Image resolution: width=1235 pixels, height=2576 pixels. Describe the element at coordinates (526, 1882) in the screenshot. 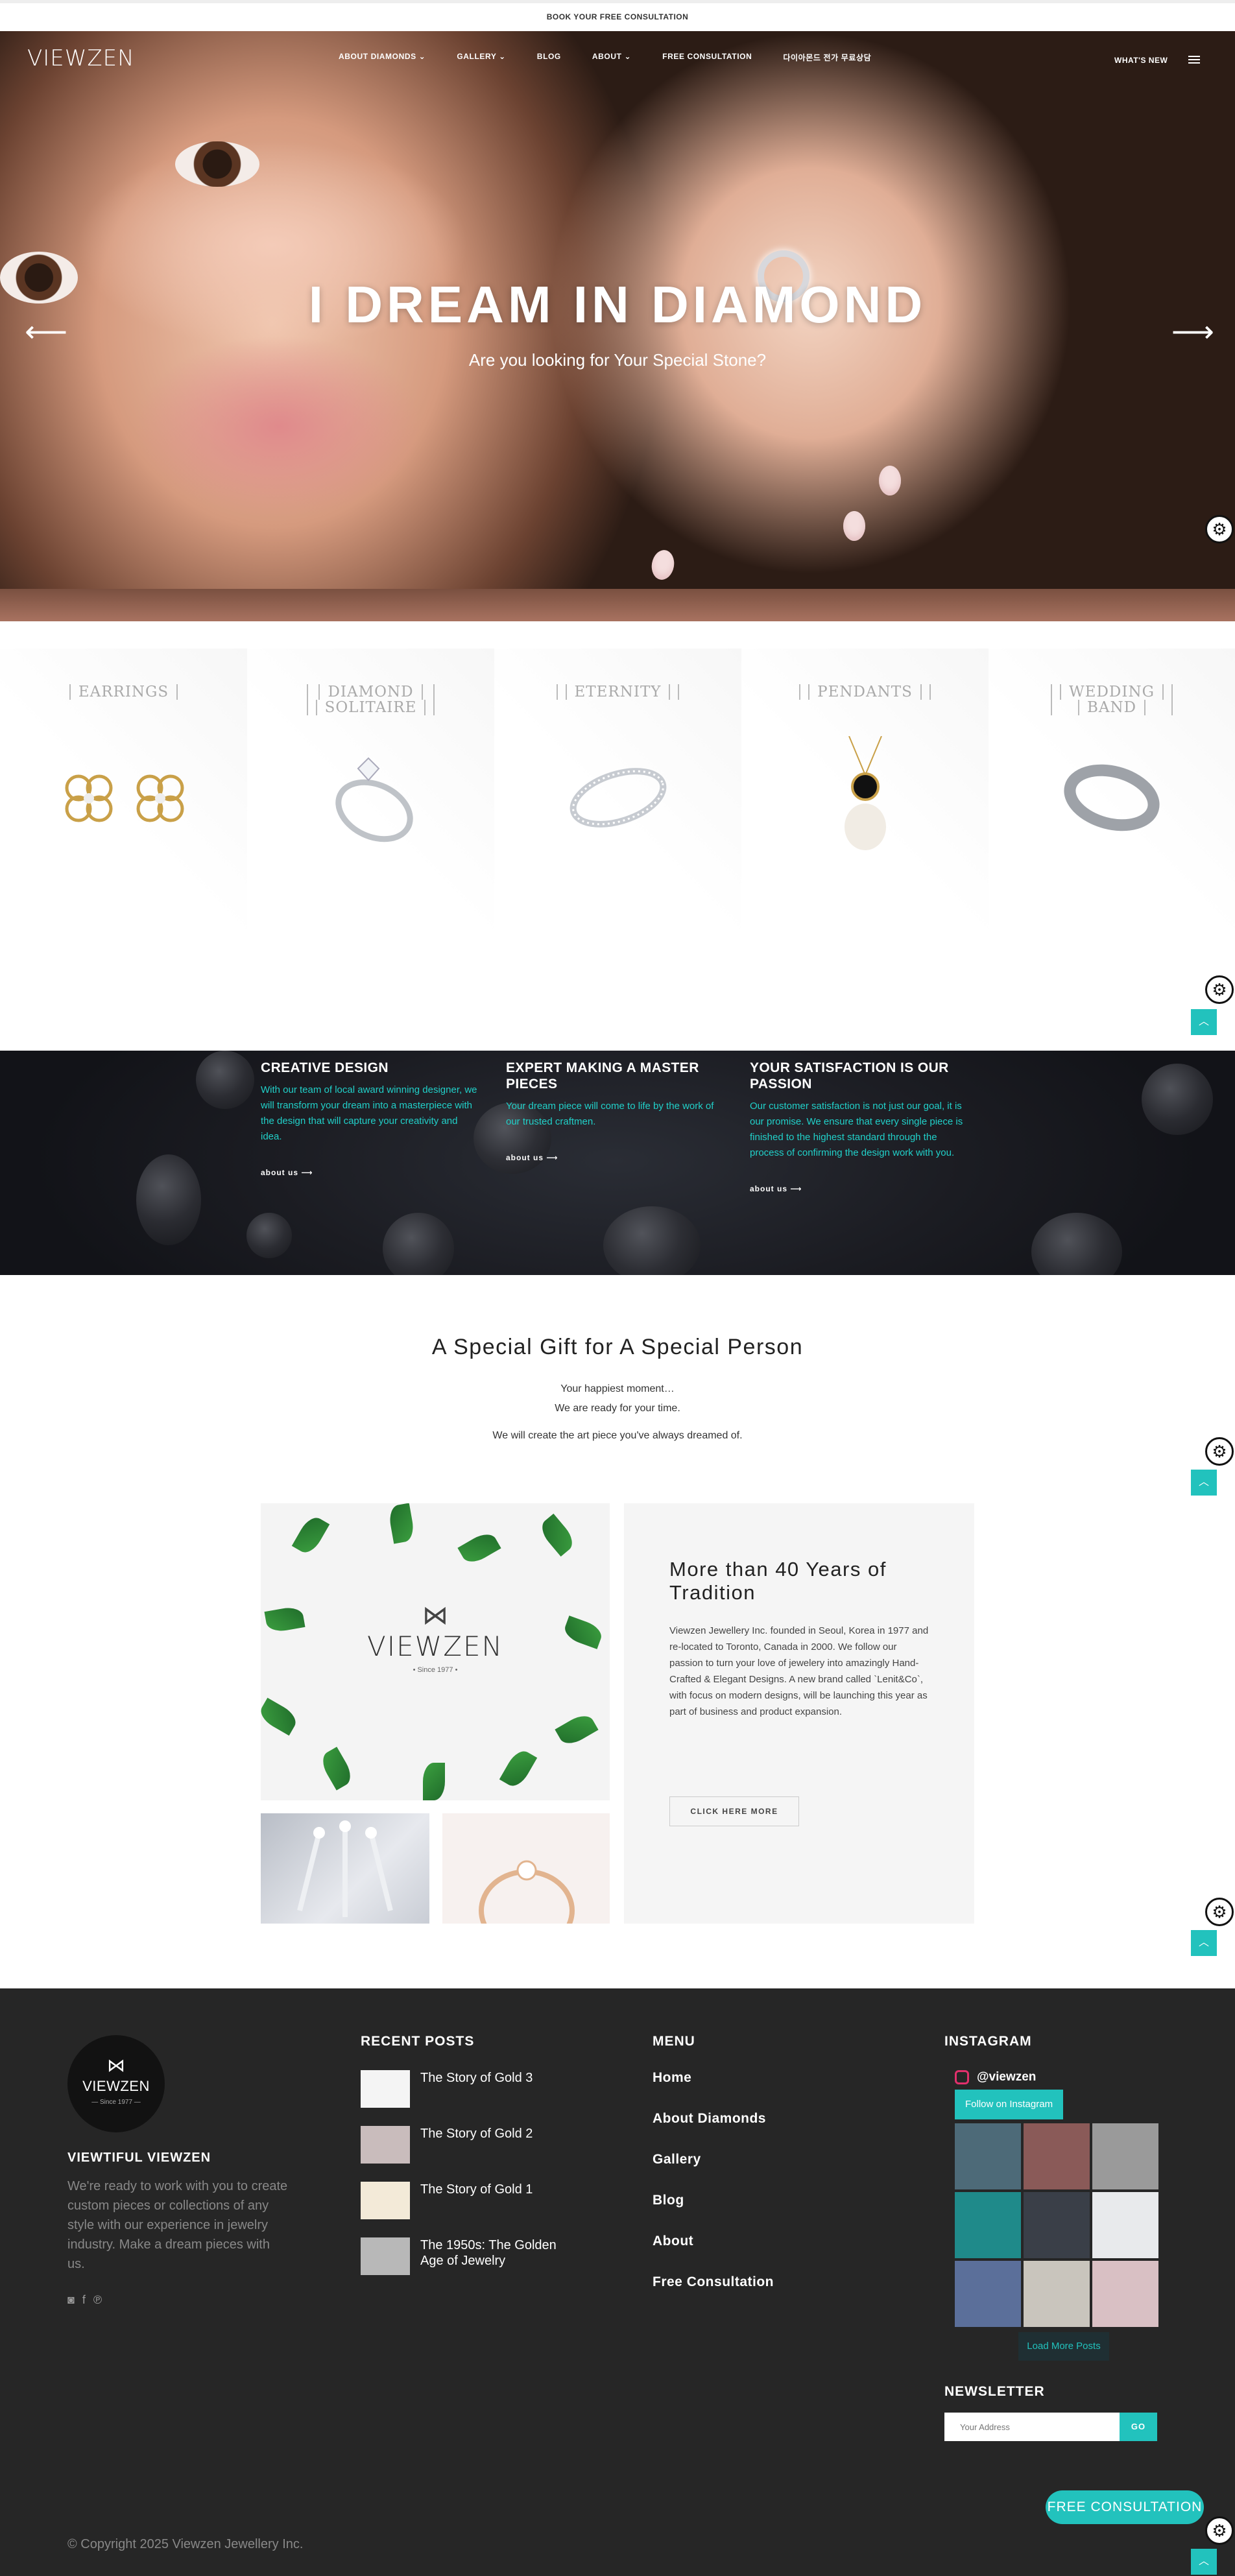

I see `rose-gold-ring-image` at that location.